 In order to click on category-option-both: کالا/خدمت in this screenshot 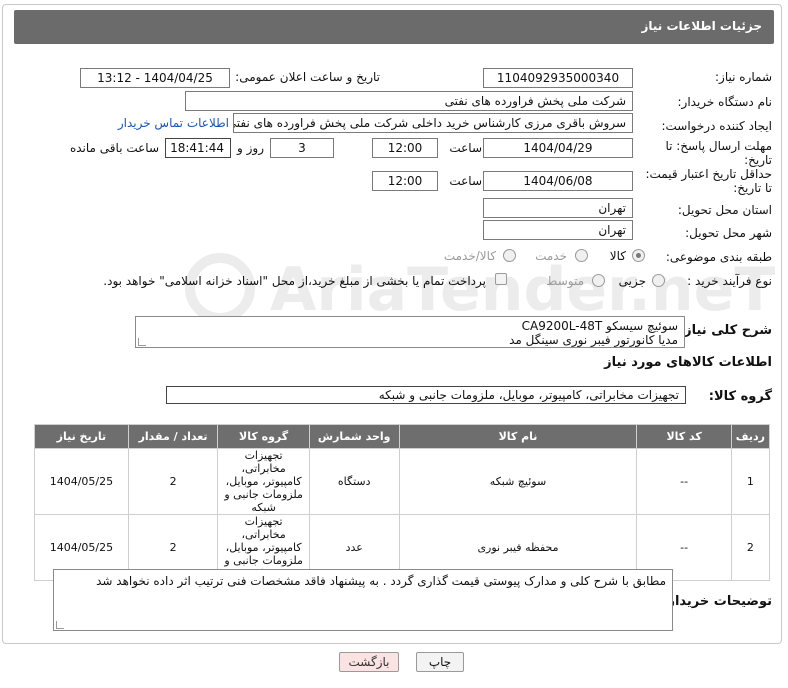, I will do `click(469, 256)`.